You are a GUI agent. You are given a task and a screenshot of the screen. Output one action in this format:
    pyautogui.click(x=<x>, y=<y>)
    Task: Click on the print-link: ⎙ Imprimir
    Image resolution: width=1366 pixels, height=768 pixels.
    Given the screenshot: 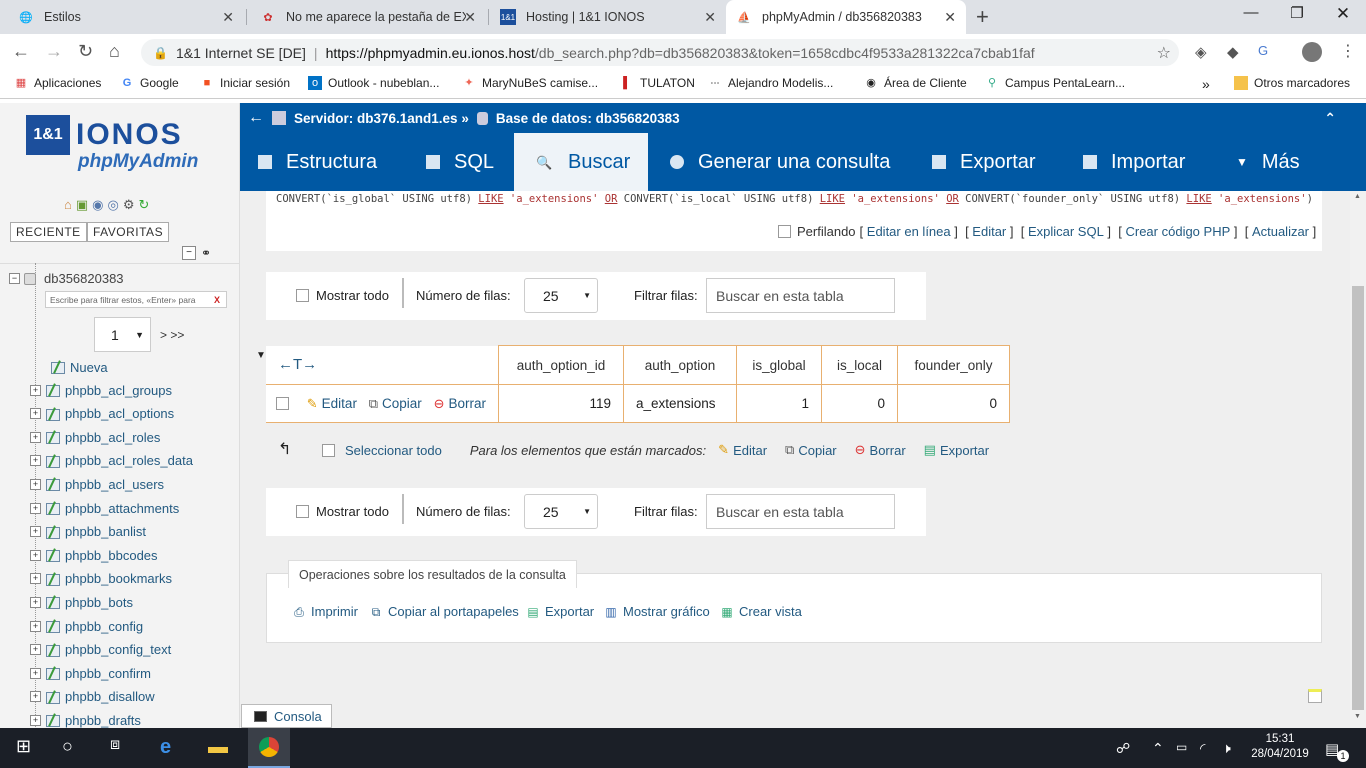 What is the action you would take?
    pyautogui.click(x=324, y=611)
    